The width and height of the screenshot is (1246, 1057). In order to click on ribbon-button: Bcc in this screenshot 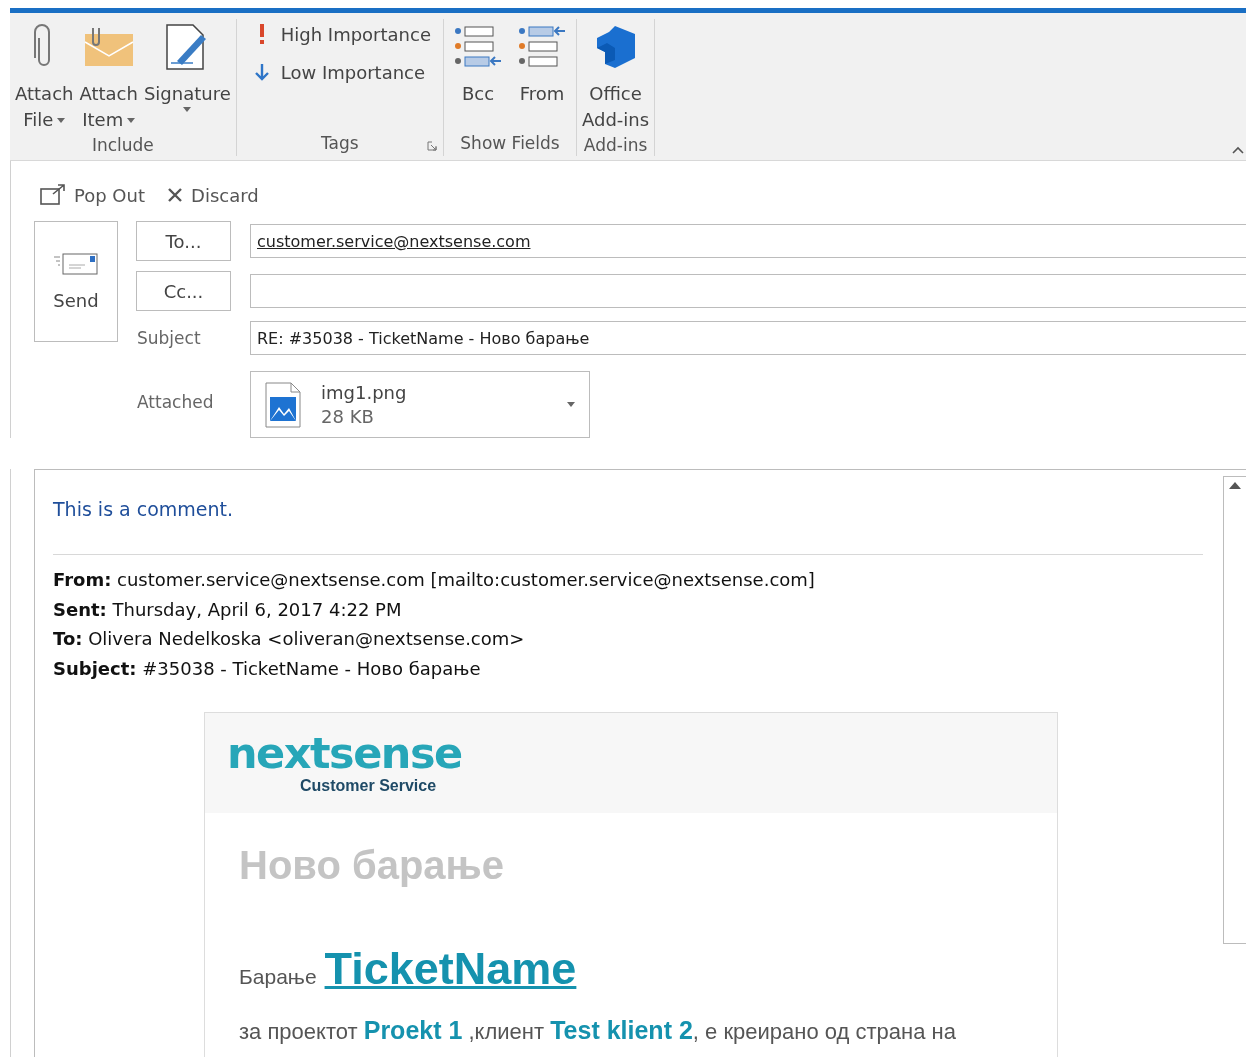, I will do `click(478, 63)`.